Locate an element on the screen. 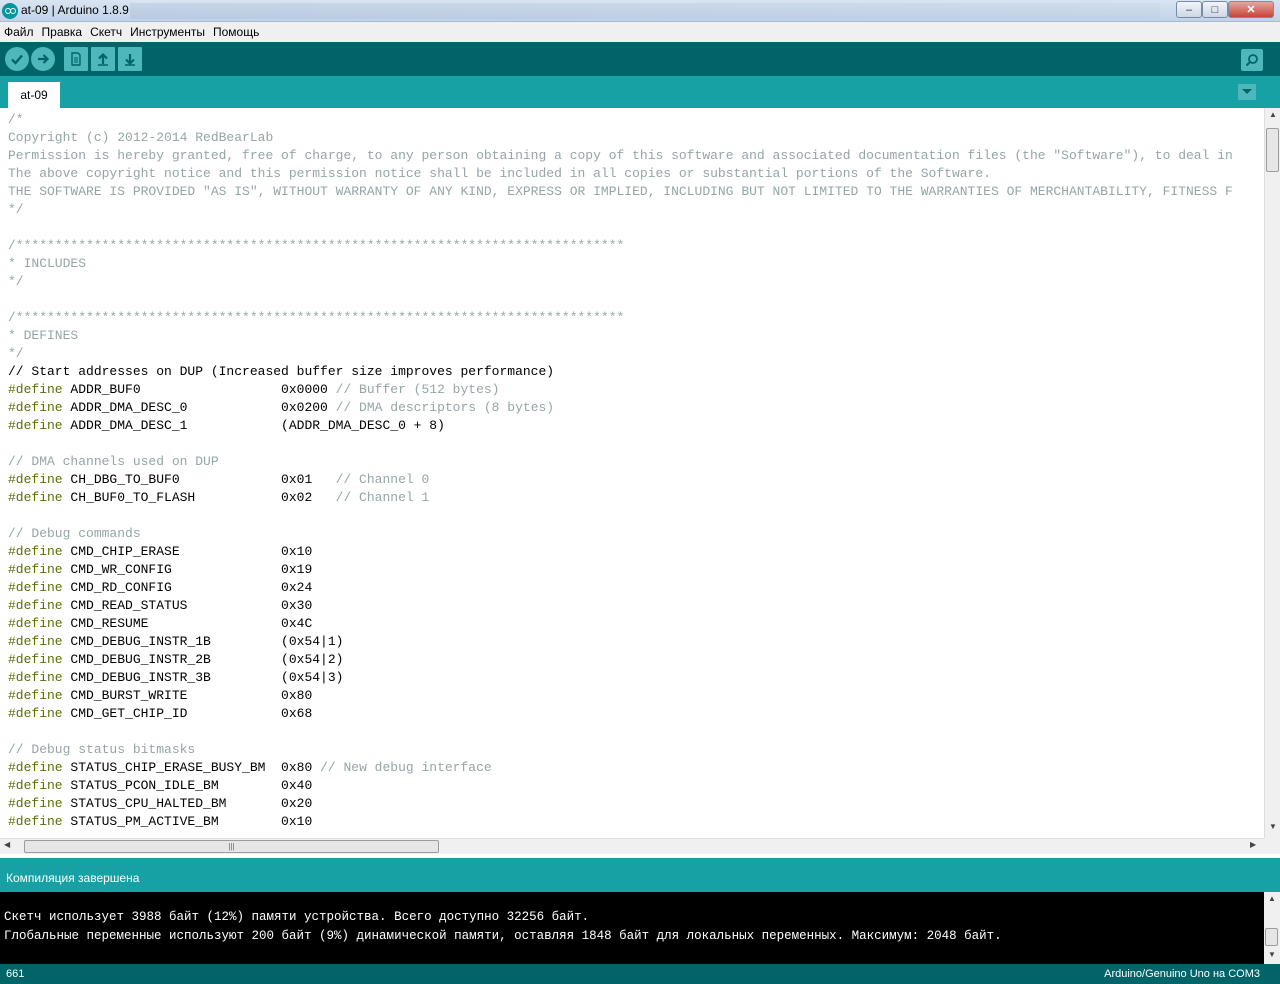 The height and width of the screenshot is (984, 1280). code-line: #define CMD_RD_CONFIG 0x24 is located at coordinates (620, 588).